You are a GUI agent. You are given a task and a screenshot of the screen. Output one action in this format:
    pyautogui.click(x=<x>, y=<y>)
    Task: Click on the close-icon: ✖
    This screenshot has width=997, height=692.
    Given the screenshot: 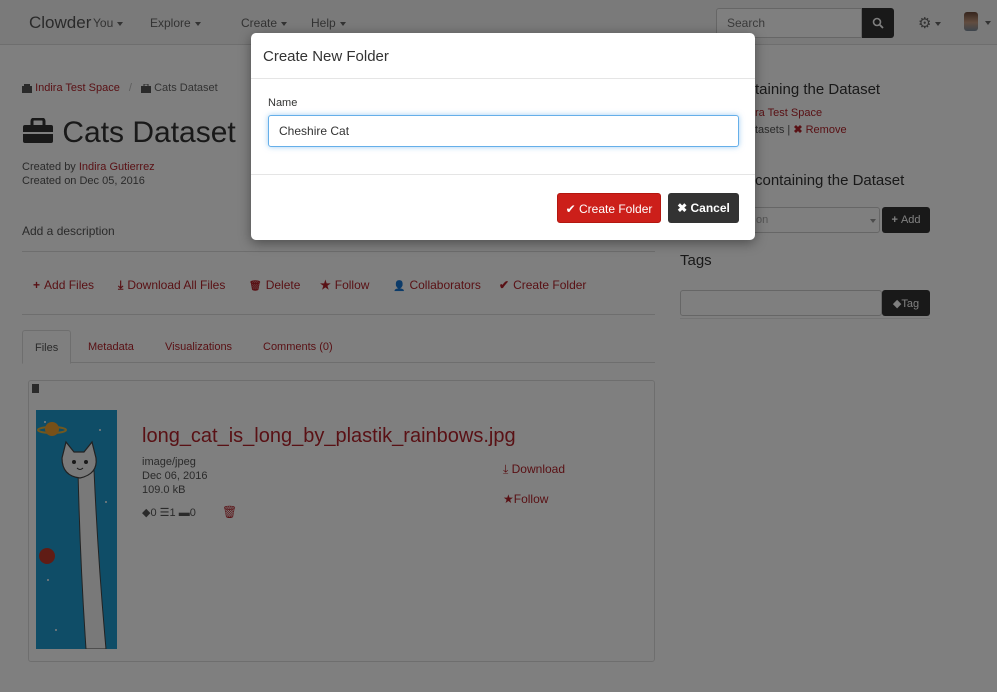 What is the action you would take?
    pyautogui.click(x=684, y=208)
    